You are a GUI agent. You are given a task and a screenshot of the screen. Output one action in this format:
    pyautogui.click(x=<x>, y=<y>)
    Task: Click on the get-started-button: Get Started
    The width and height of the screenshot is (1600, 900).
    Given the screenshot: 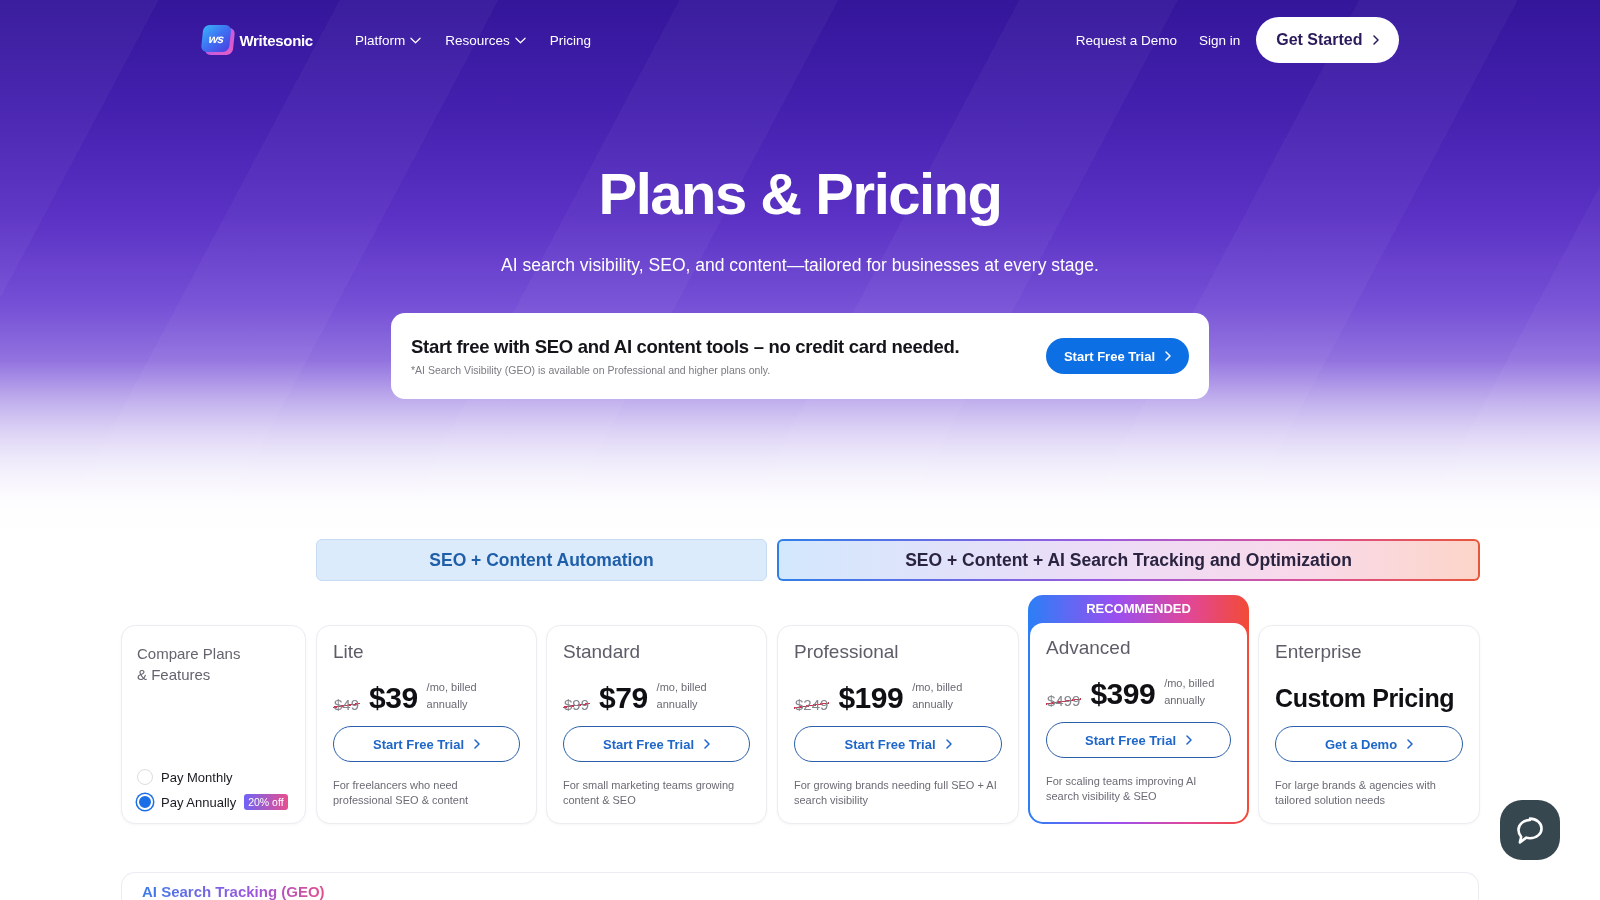 What is the action you would take?
    pyautogui.click(x=1327, y=40)
    